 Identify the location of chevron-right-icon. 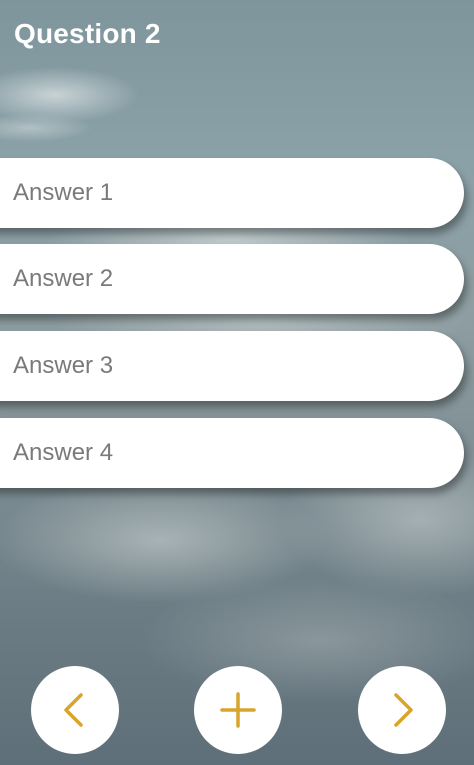
(403, 710).